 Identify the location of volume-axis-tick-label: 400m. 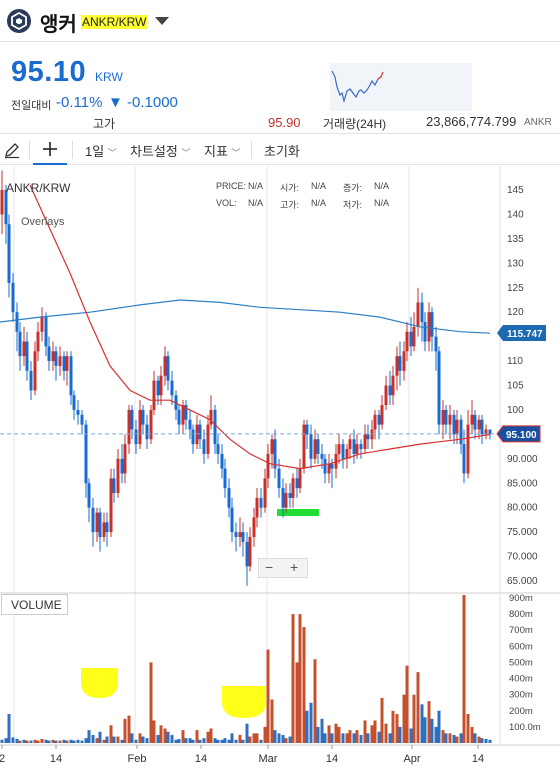
(521, 679).